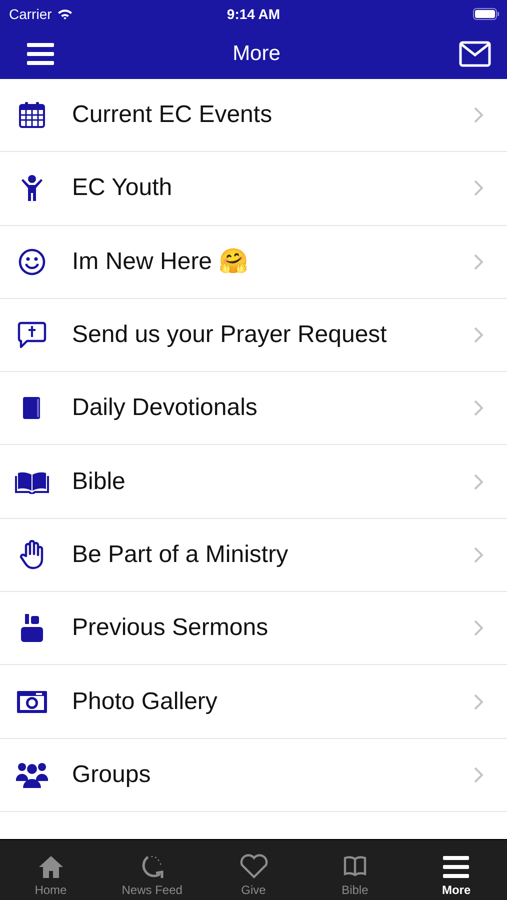  What do you see at coordinates (161, 261) in the screenshot?
I see `menu-label: Im New Here 🤗` at bounding box center [161, 261].